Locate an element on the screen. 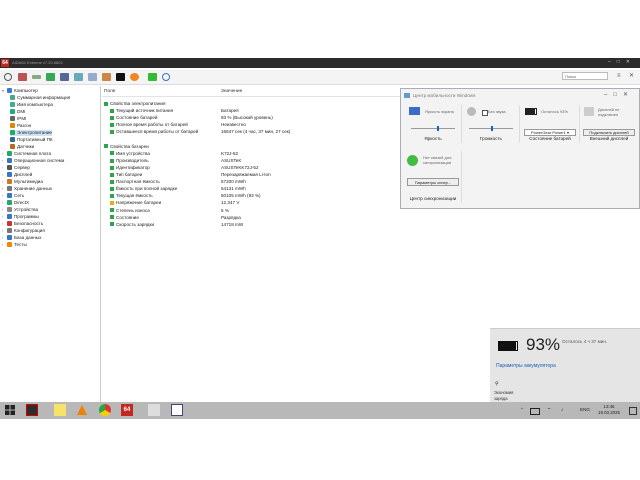  aida64-taskbar-icon: 64 is located at coordinates (127, 410).